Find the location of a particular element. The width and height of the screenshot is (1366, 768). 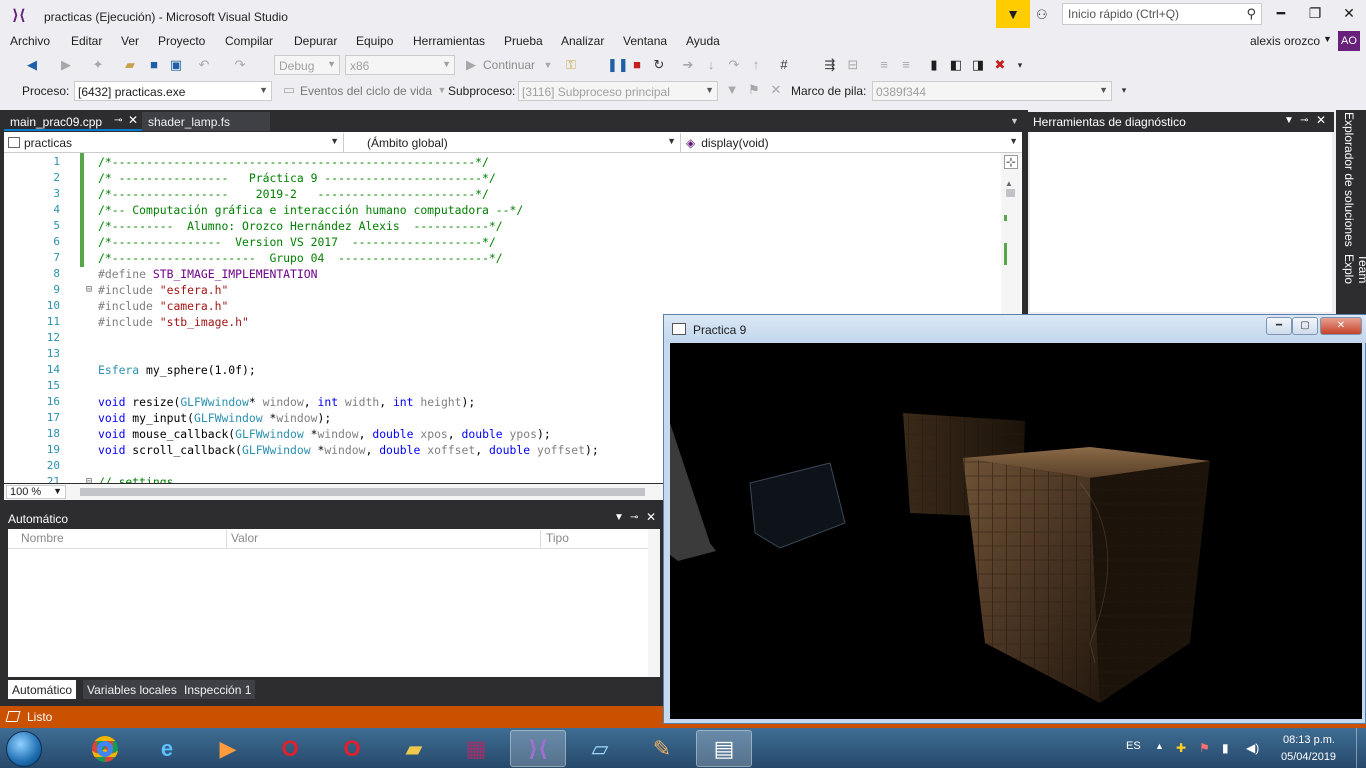

menu-ayuda: Ayuda is located at coordinates (703, 41).